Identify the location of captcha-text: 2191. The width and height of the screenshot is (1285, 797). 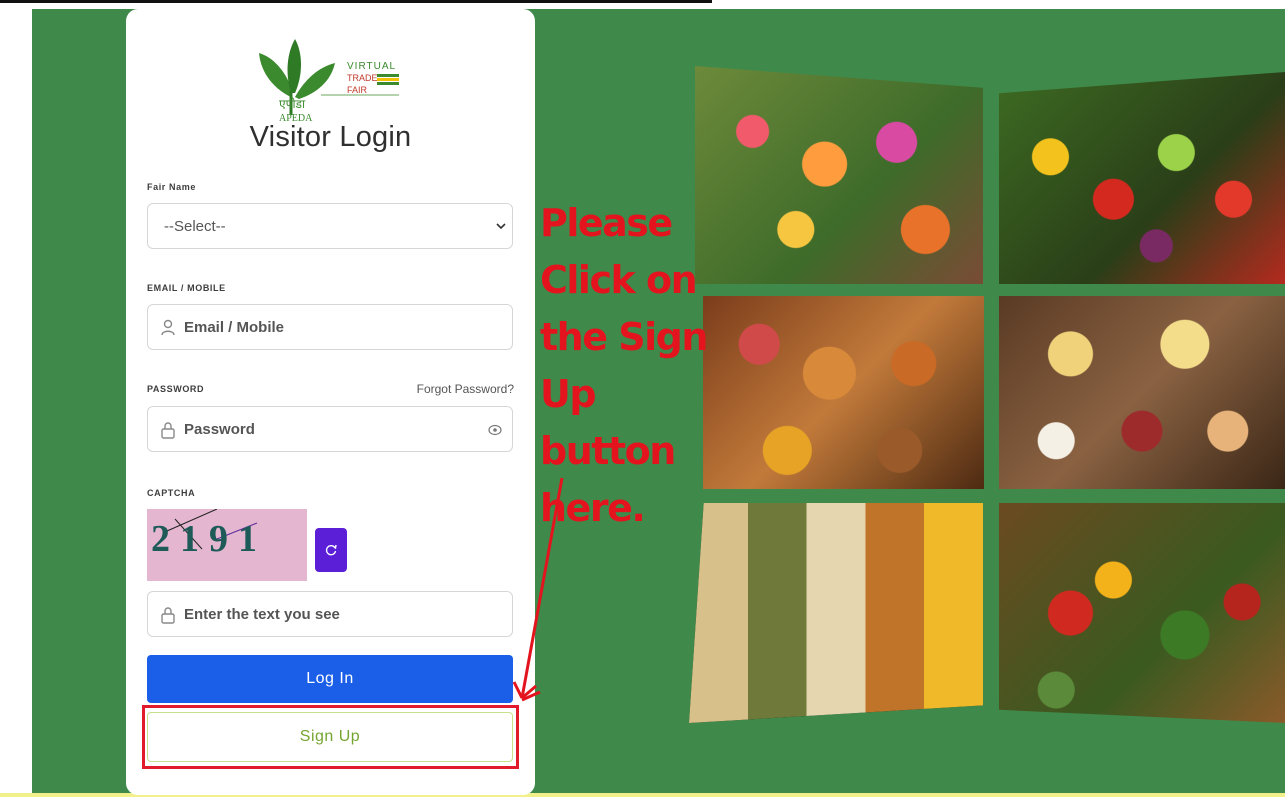
(209, 539).